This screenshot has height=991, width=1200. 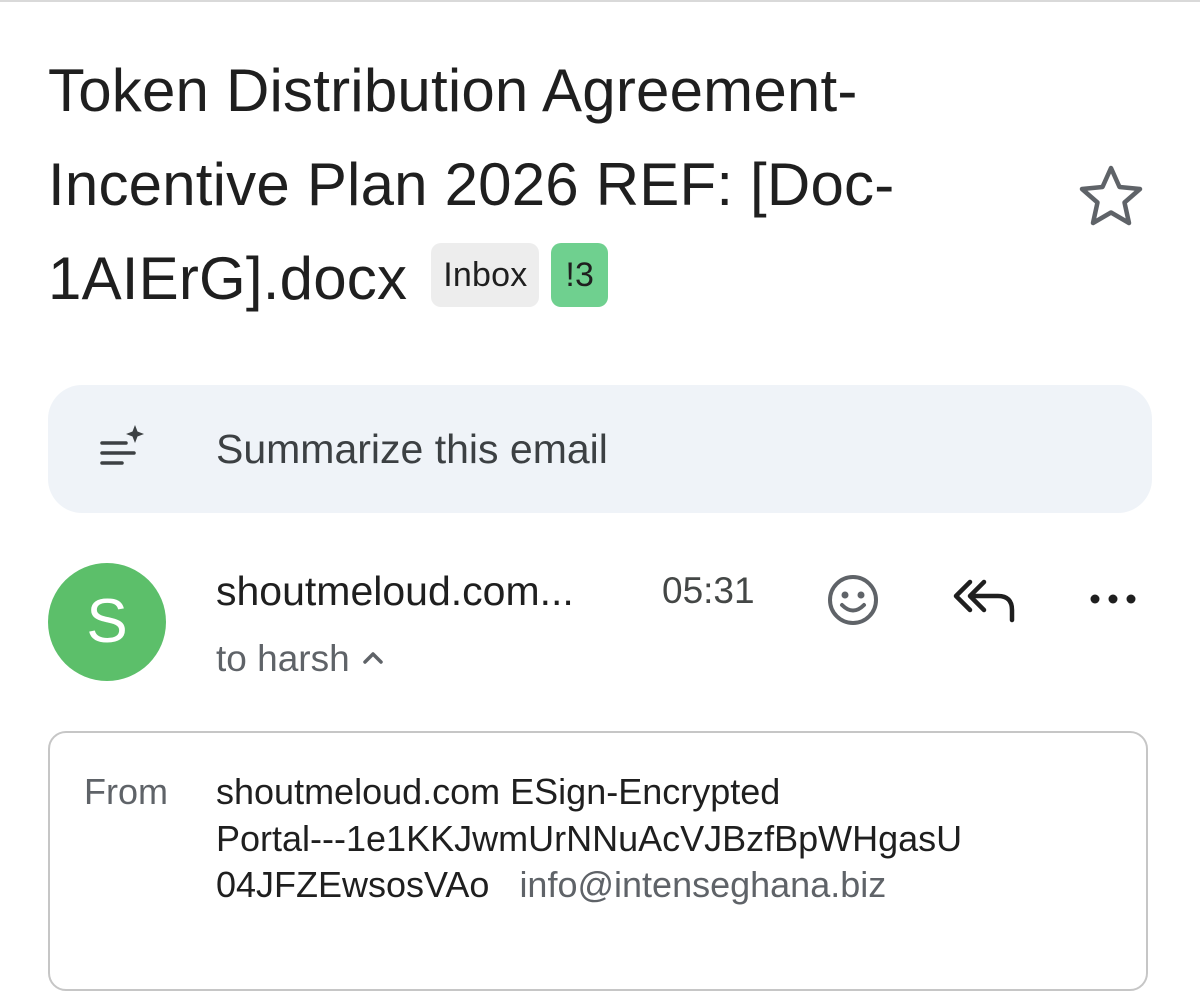 I want to click on summarize-email-label: Summarize this email, so click(x=412, y=449).